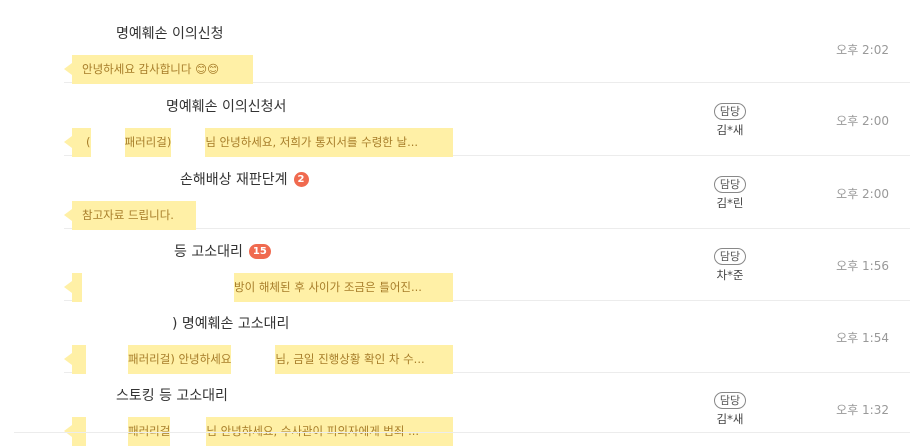  I want to click on last-message-preview: 안녕하세요 감사합니다 😊😊, so click(162, 69).